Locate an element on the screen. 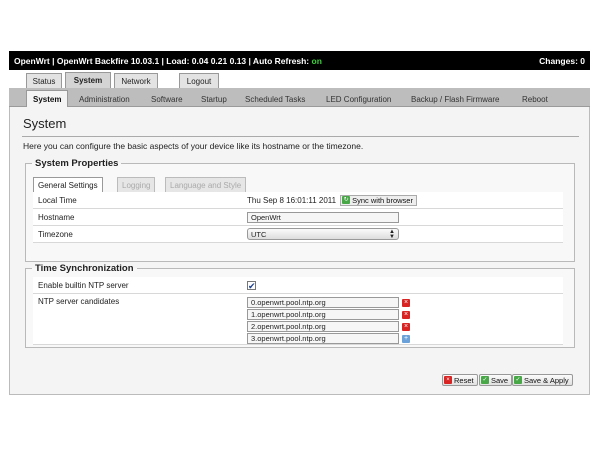 The image size is (598, 449). time-sync-legend: Time Synchronization is located at coordinates (84, 268).